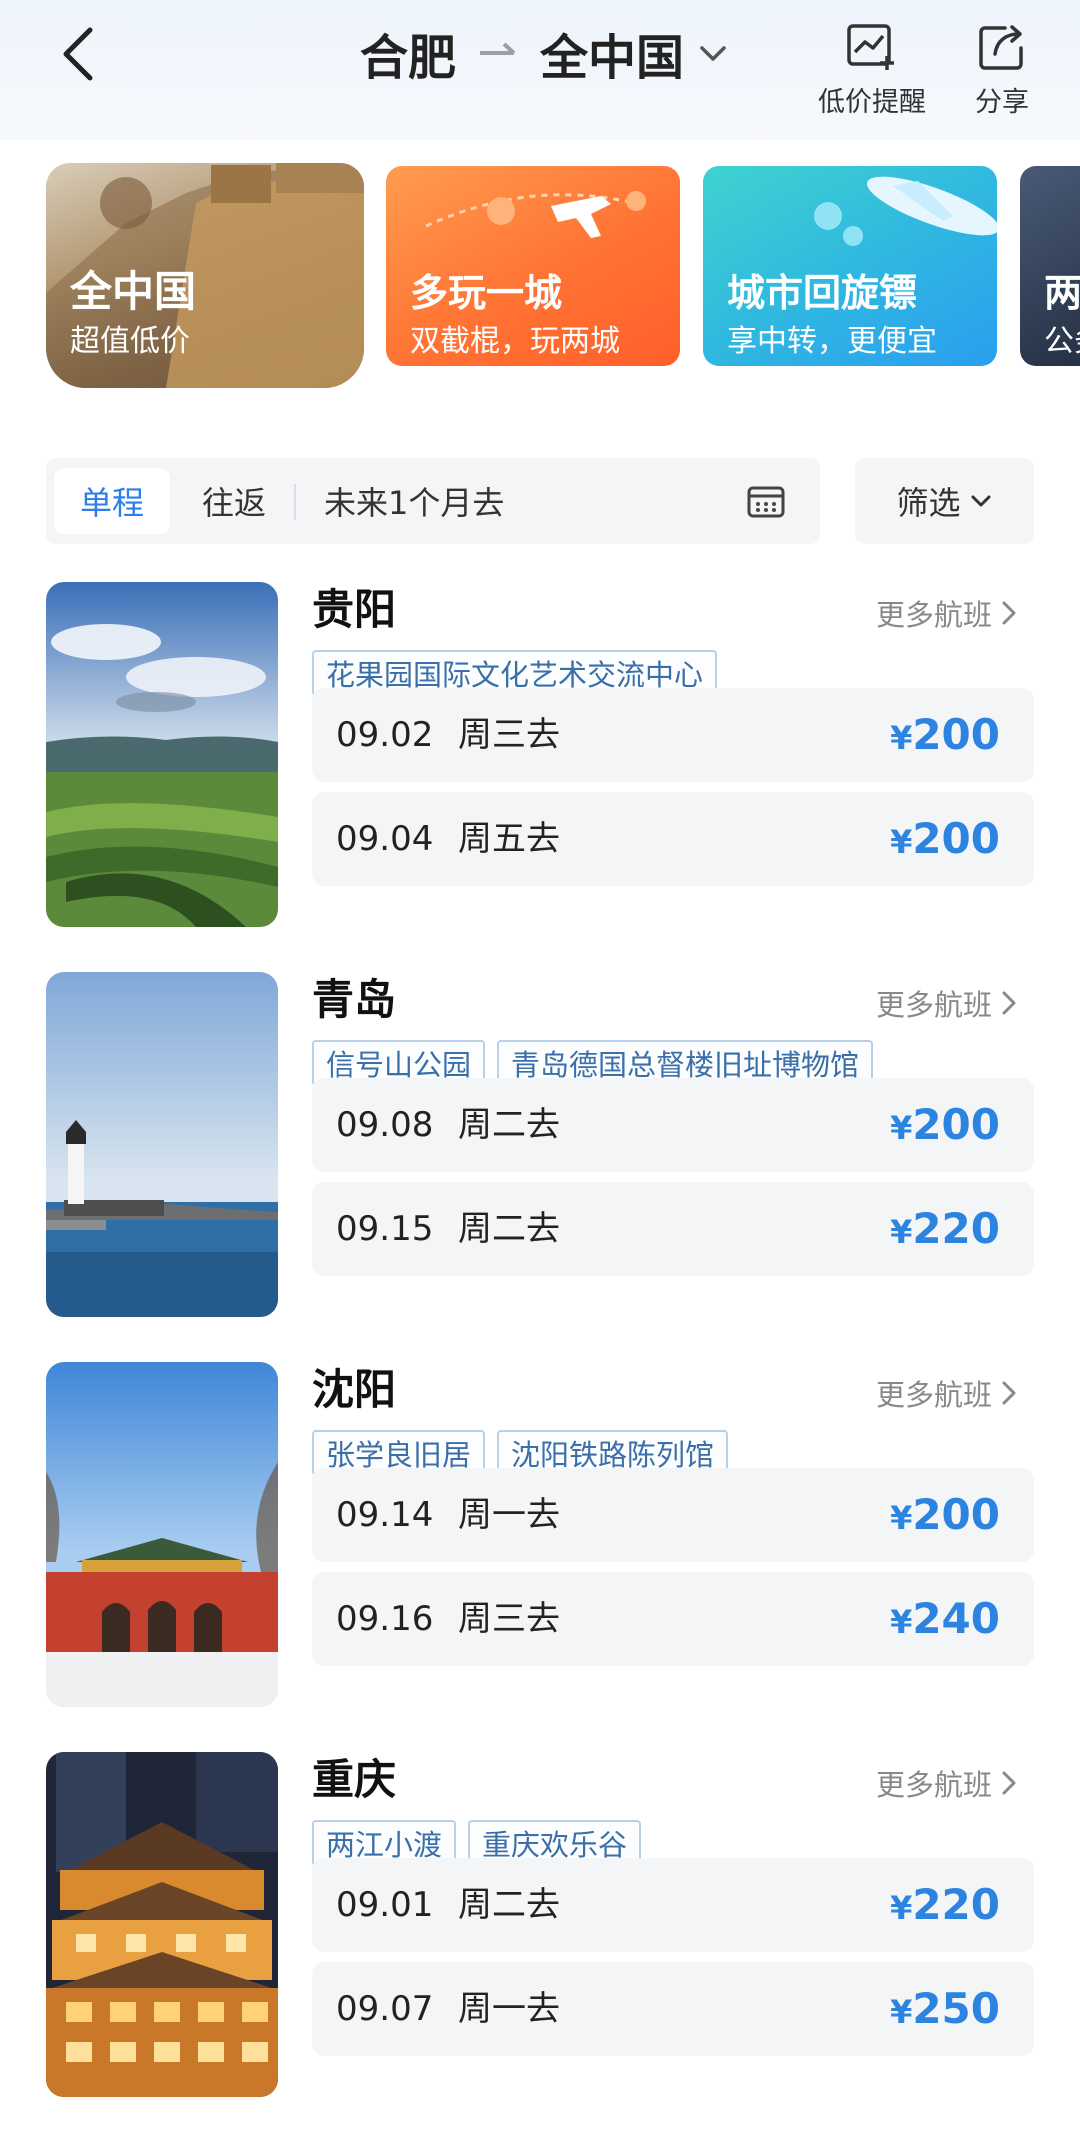  I want to click on tab-one-way: 单程, so click(112, 501).